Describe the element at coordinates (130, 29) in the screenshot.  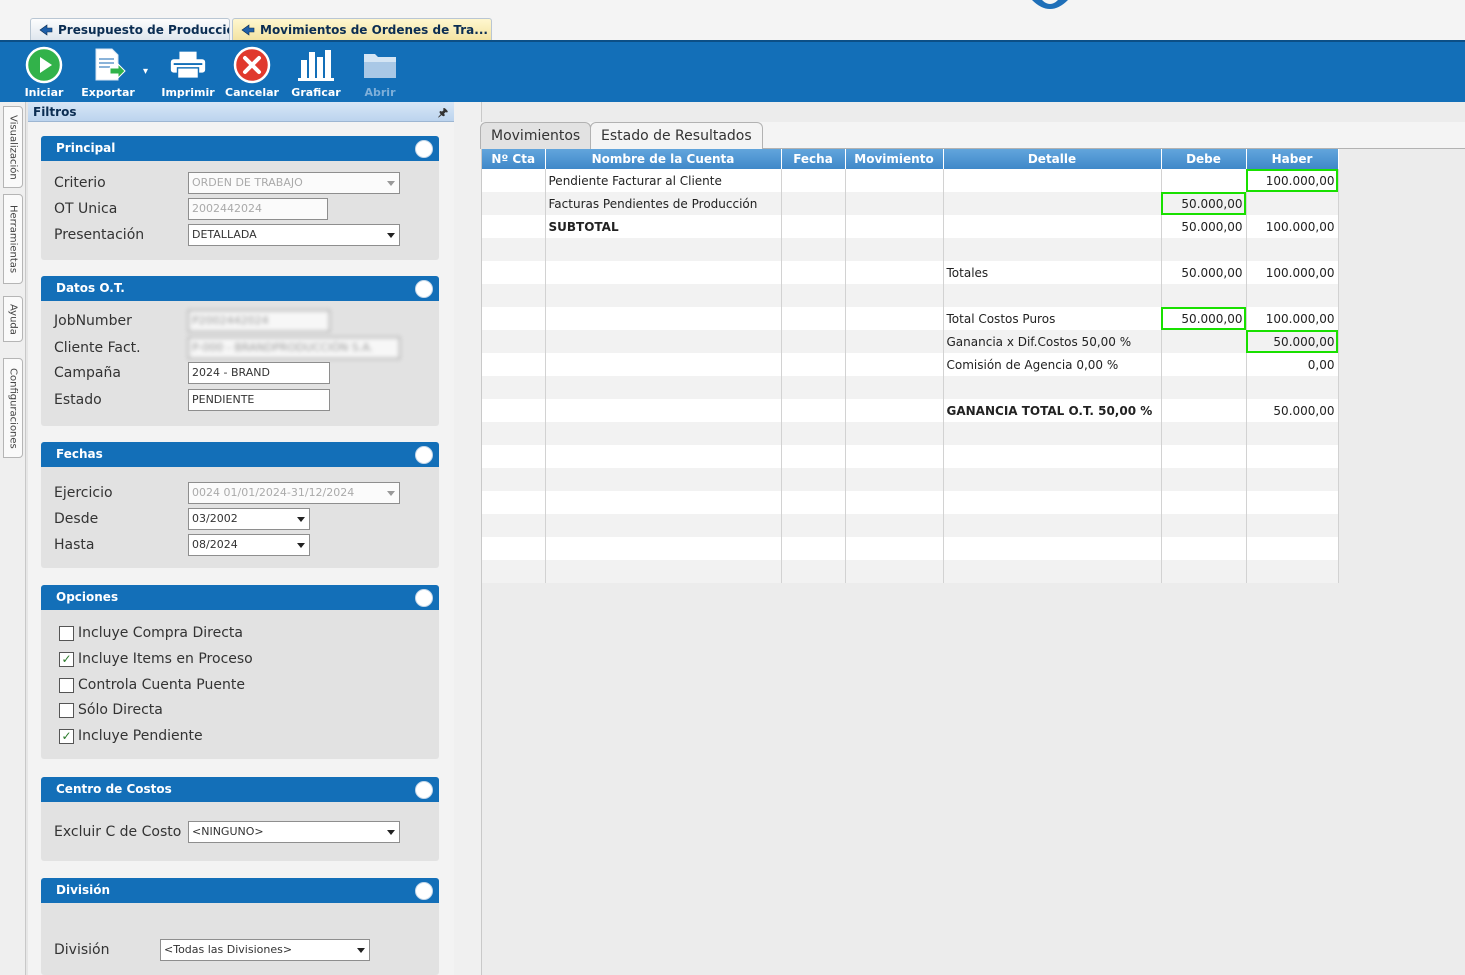
I see `doc-tab-presupuesto: Presupuesto de Producción` at that location.